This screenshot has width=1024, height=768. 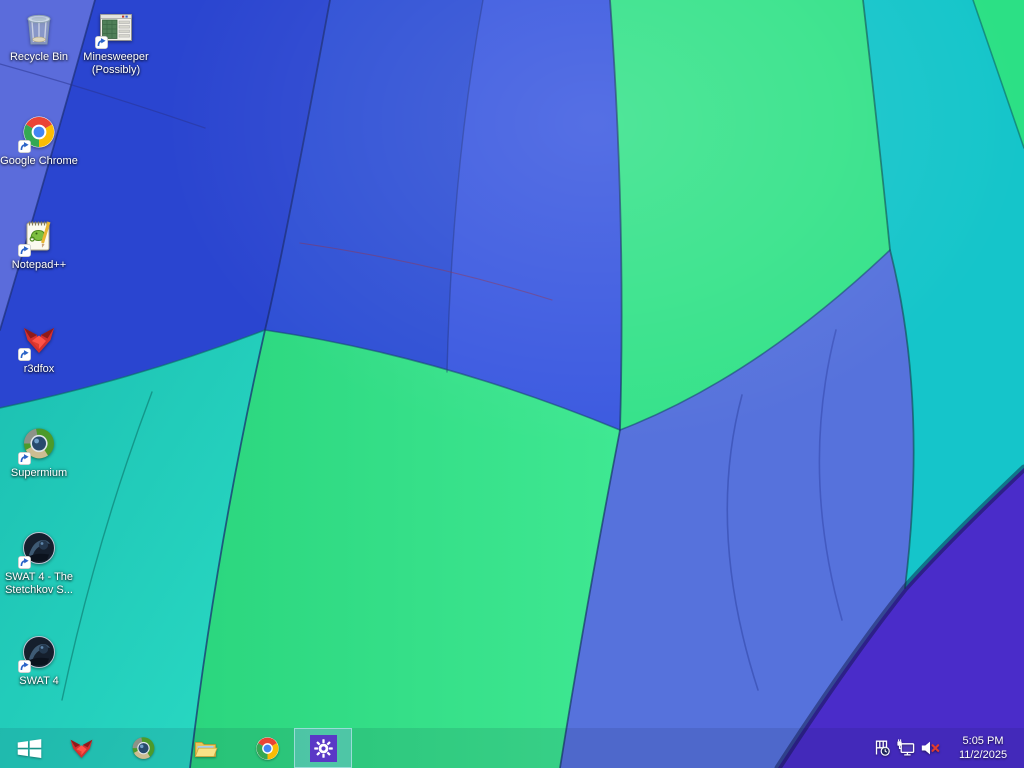 I want to click on recycle-bin-icon, so click(x=39, y=28).